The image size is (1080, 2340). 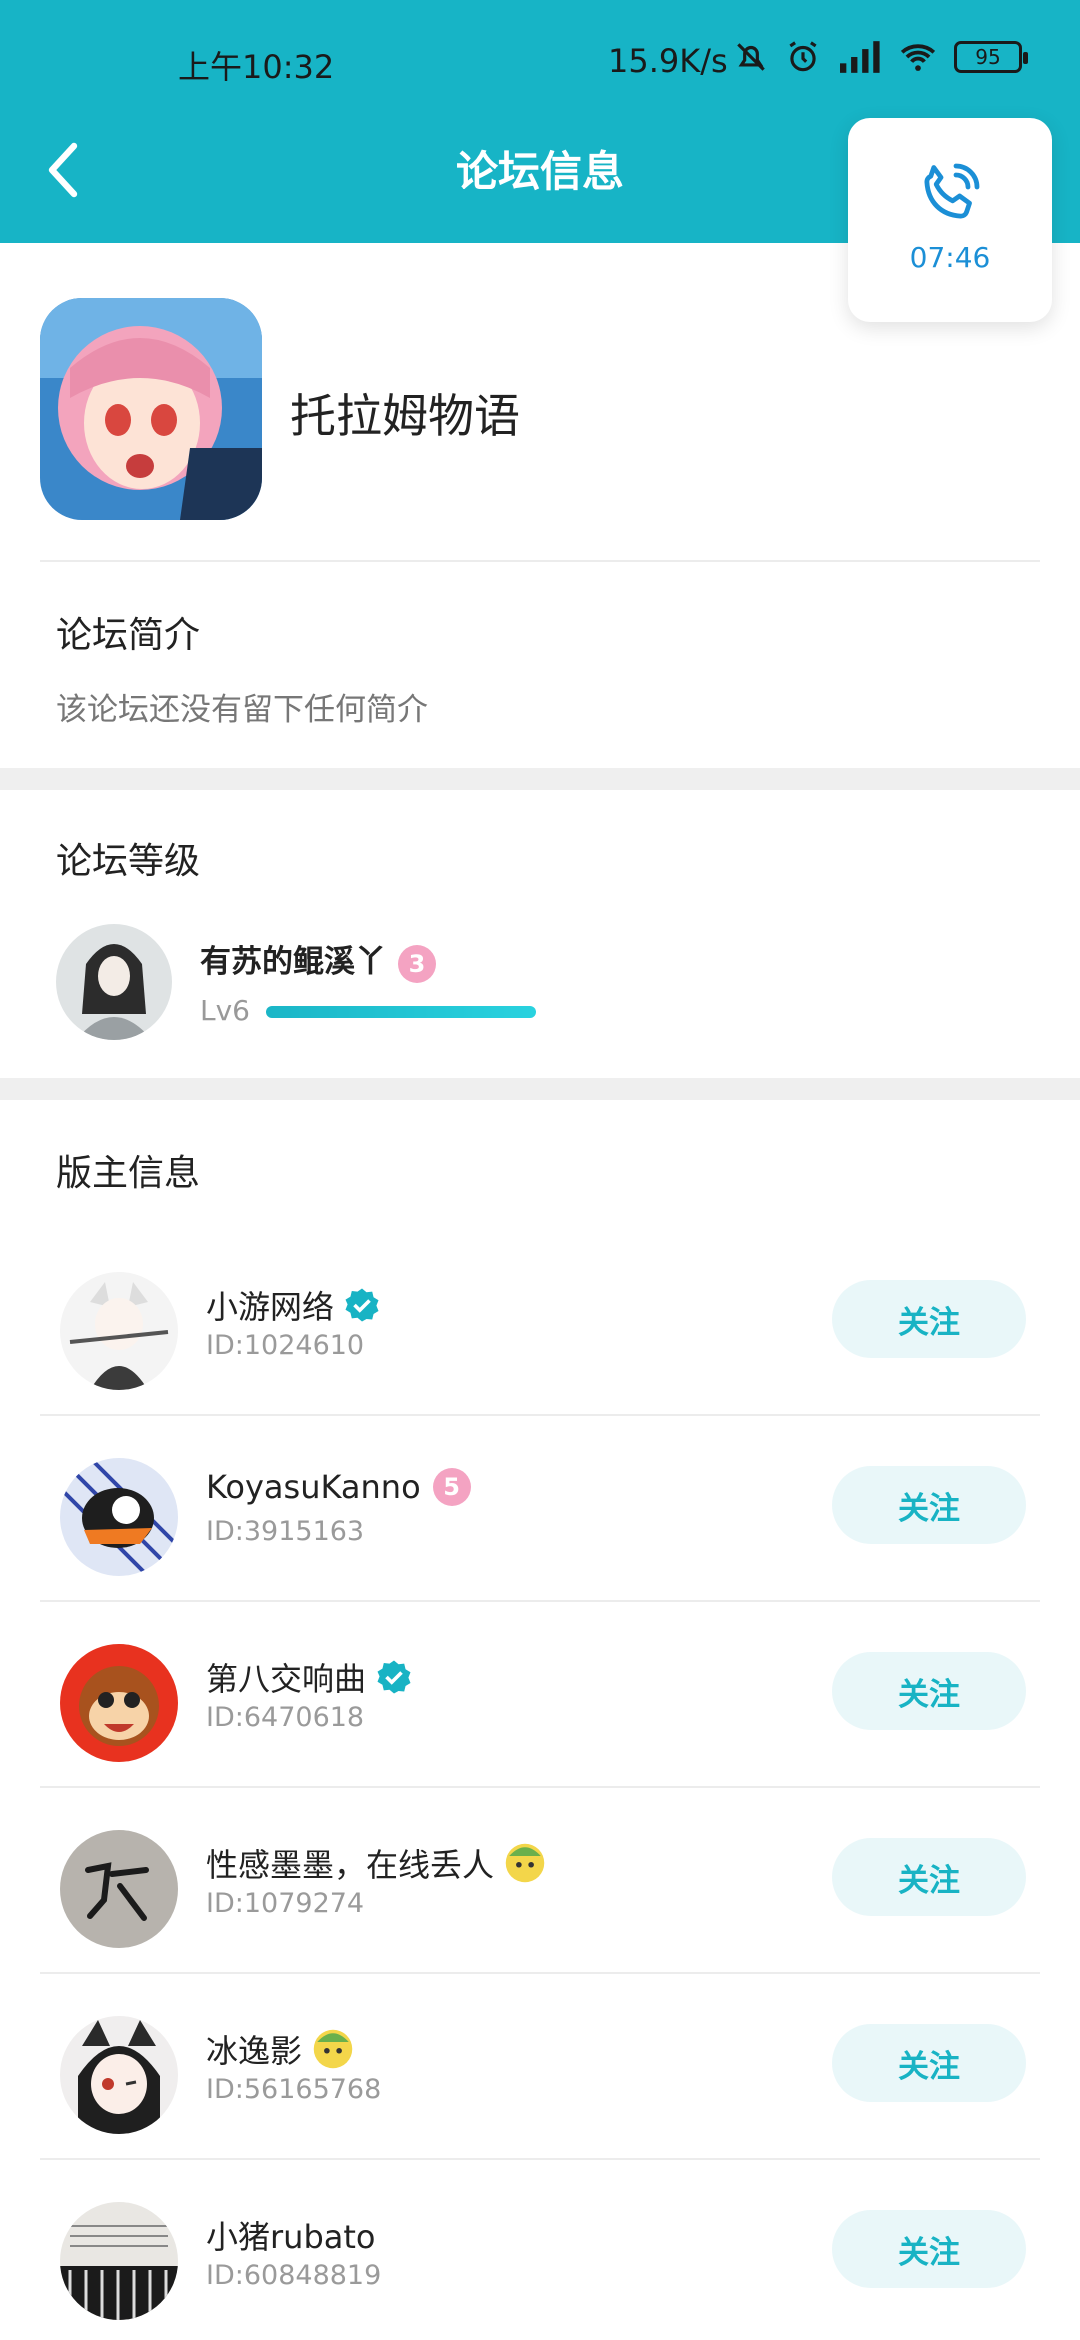 What do you see at coordinates (285, 1903) in the screenshot?
I see `moderator-id: ID:1079274` at bounding box center [285, 1903].